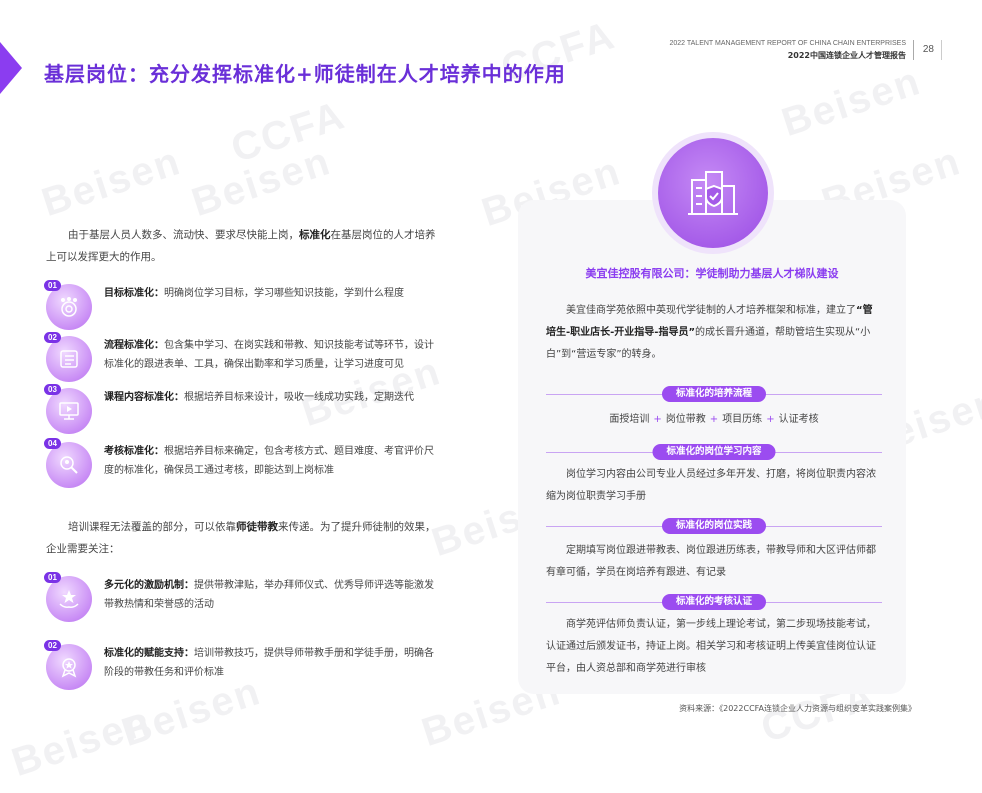  I want to click on item-label: 考核标准化：, so click(134, 451).